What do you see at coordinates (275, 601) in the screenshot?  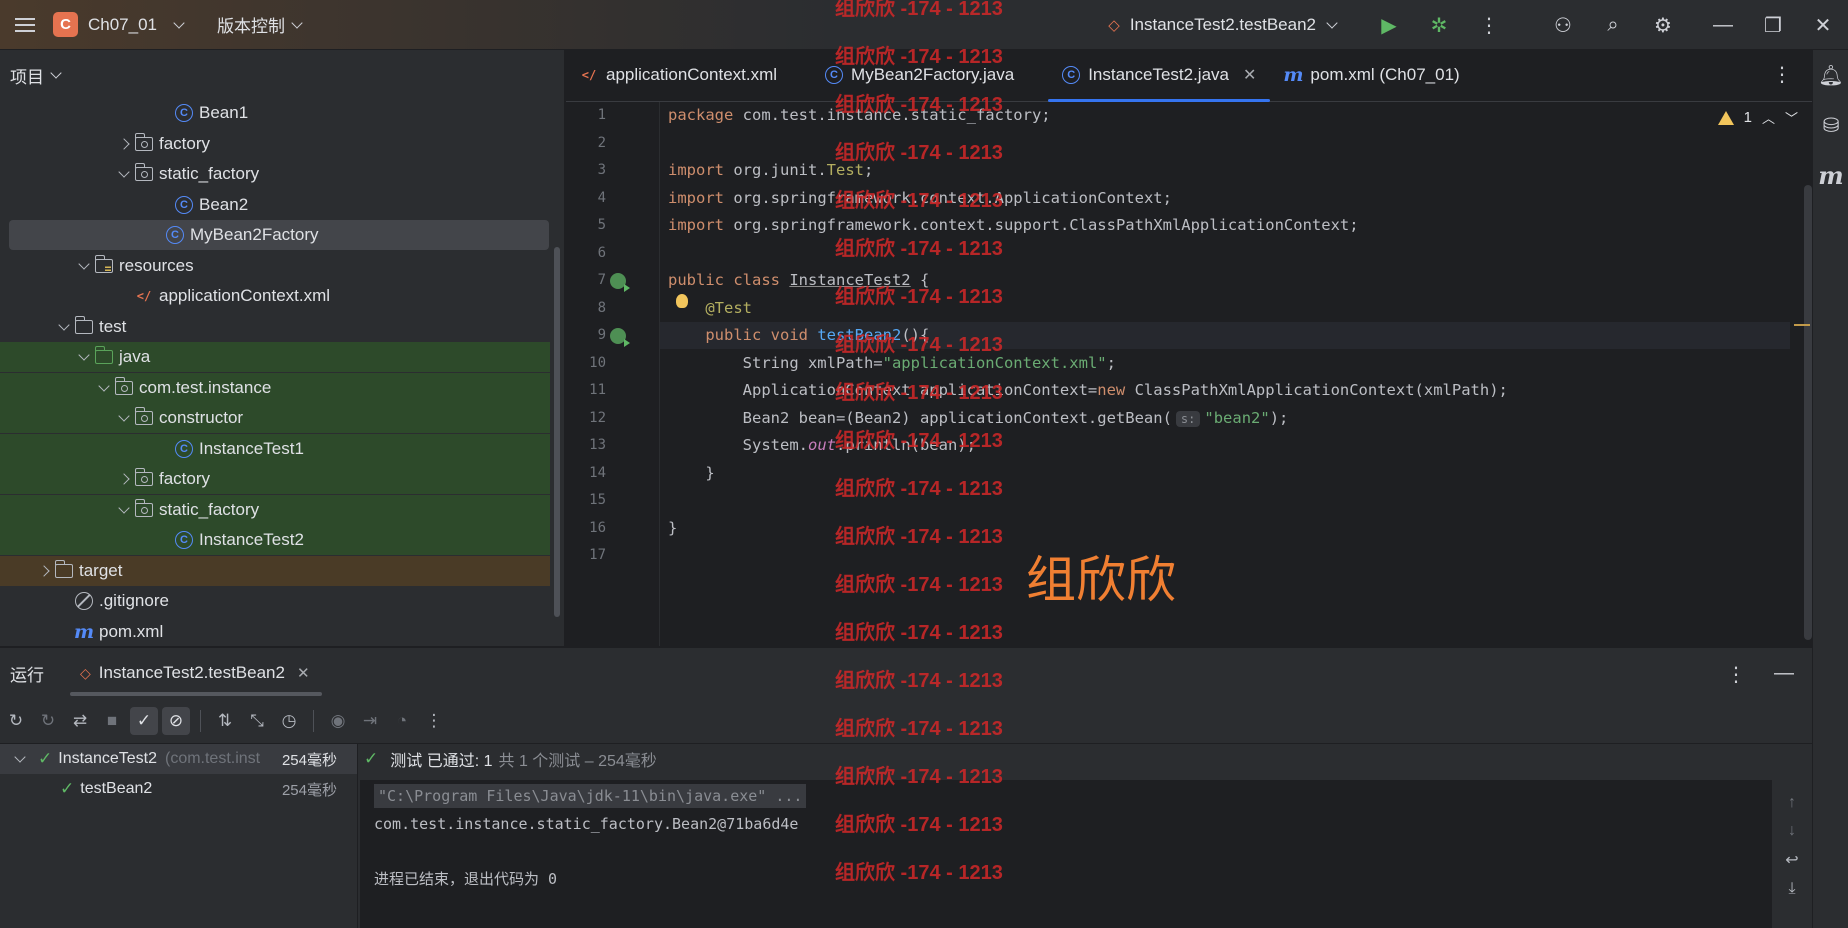 I see `tree-node: .gitignore` at bounding box center [275, 601].